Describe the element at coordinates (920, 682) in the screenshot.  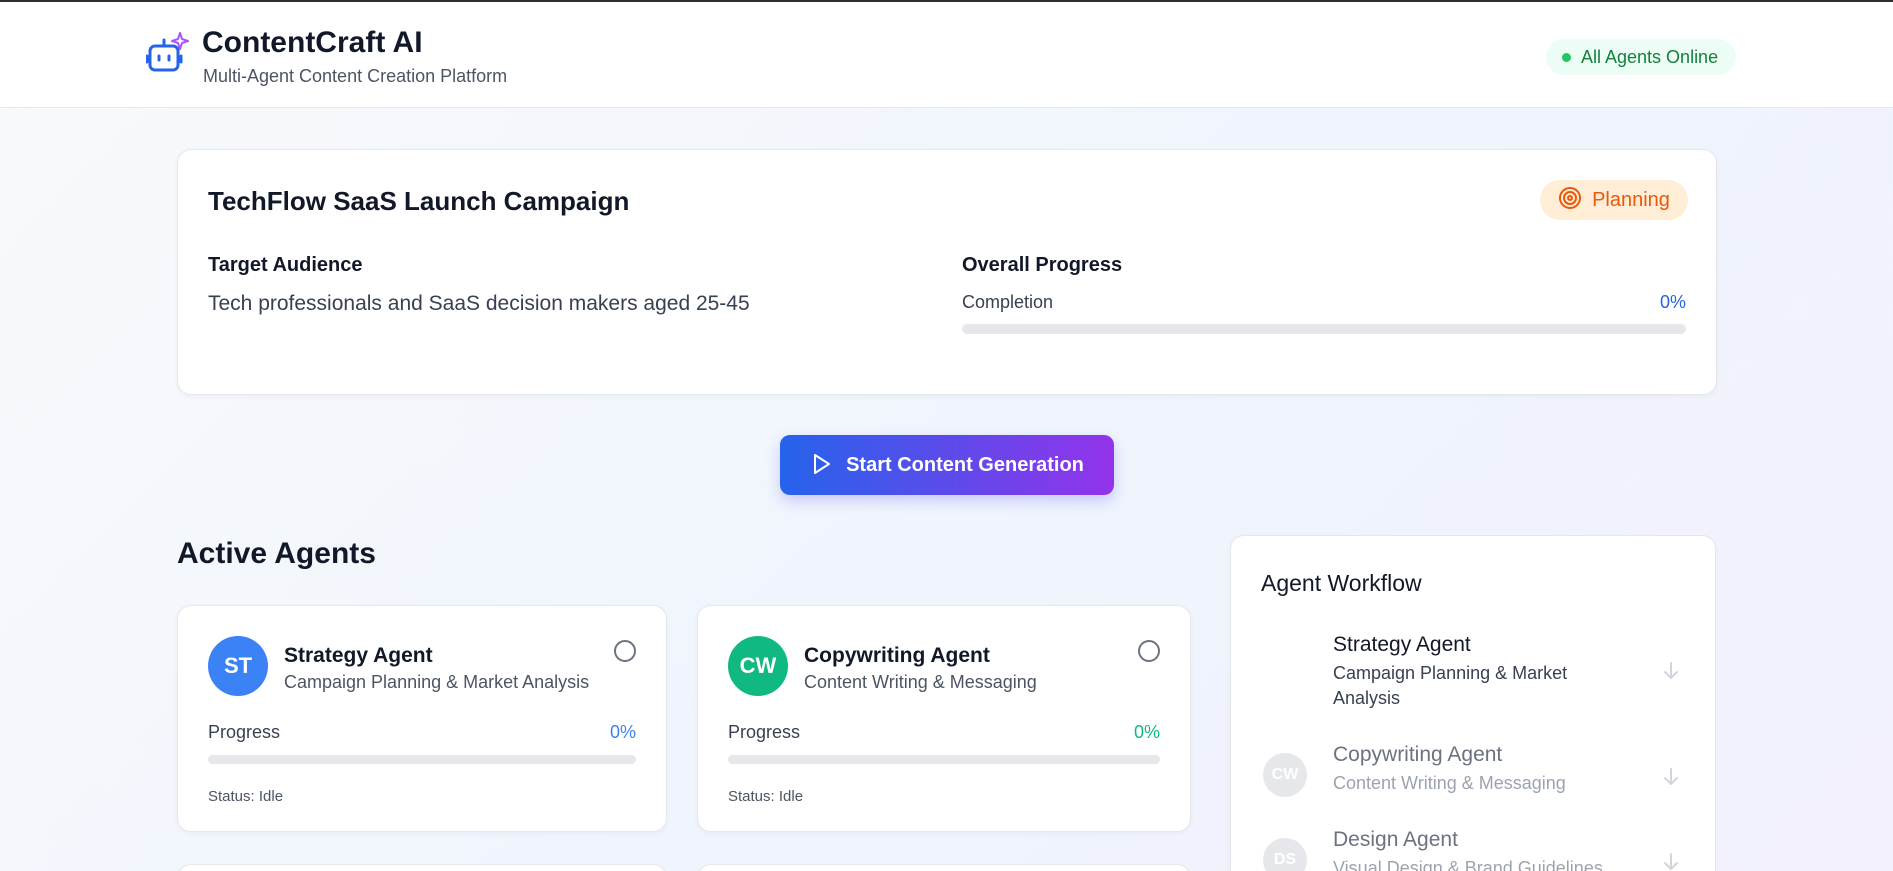
I see `agent-role: Content Writing & Messaging` at that location.